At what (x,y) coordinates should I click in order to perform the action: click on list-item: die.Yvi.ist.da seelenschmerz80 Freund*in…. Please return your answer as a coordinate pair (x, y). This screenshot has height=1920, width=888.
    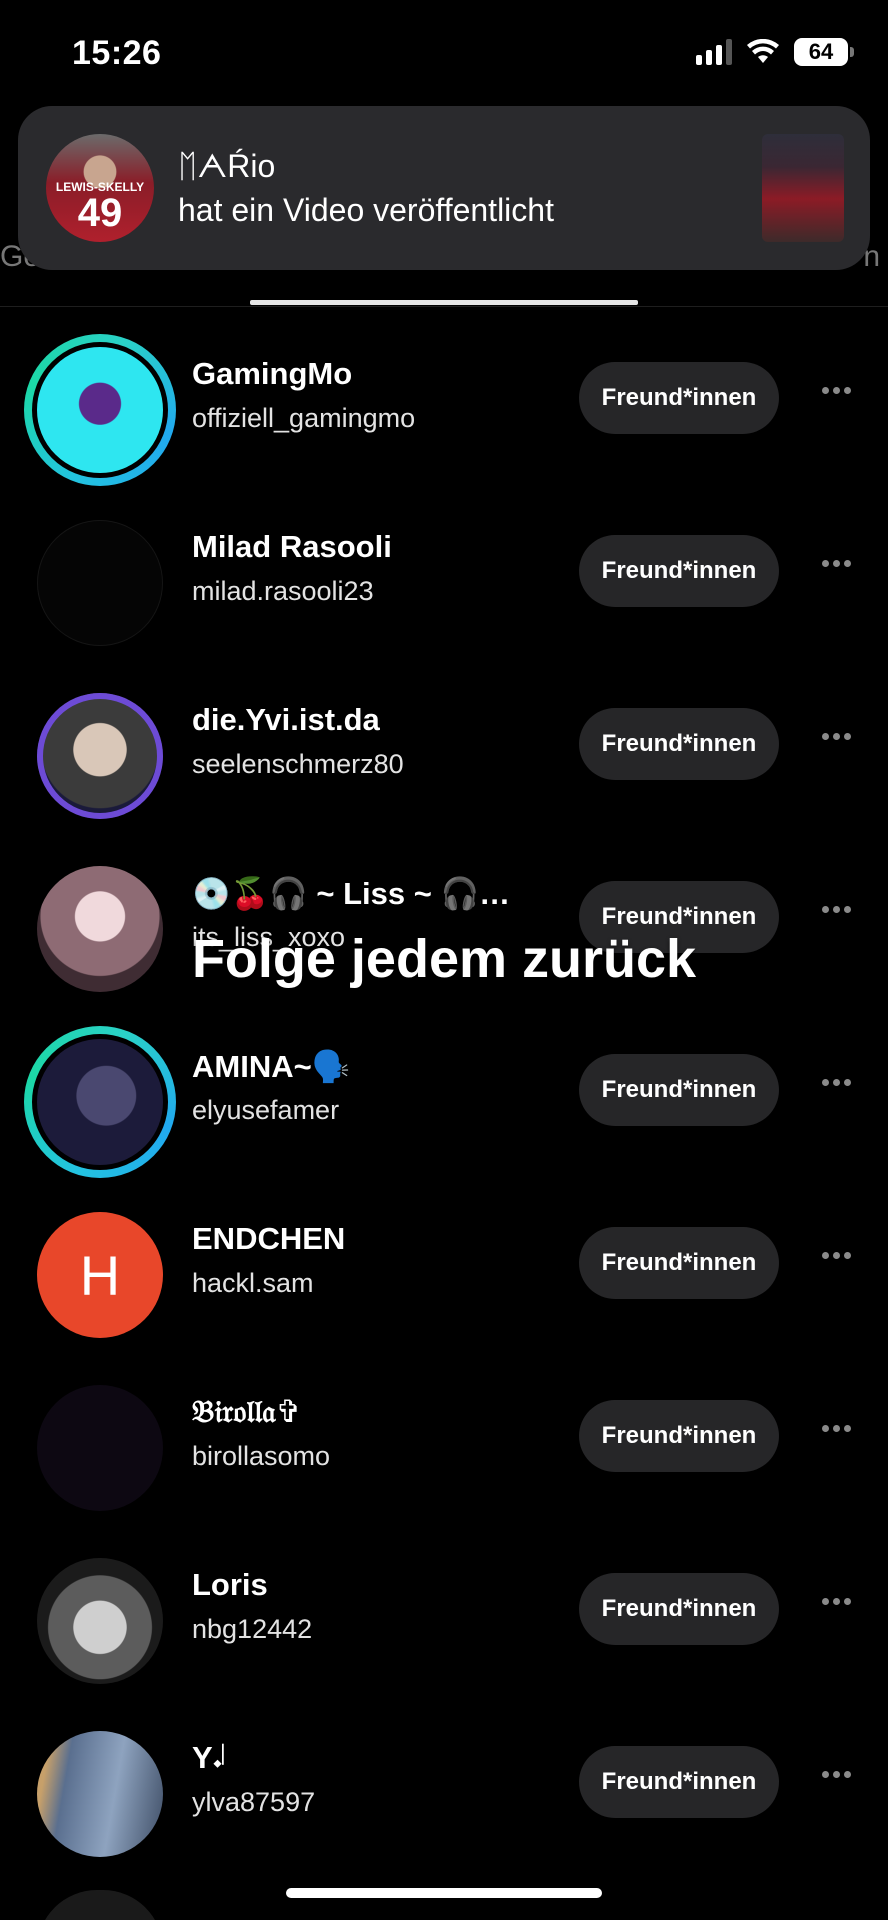
    Looking at the image, I should click on (444, 742).